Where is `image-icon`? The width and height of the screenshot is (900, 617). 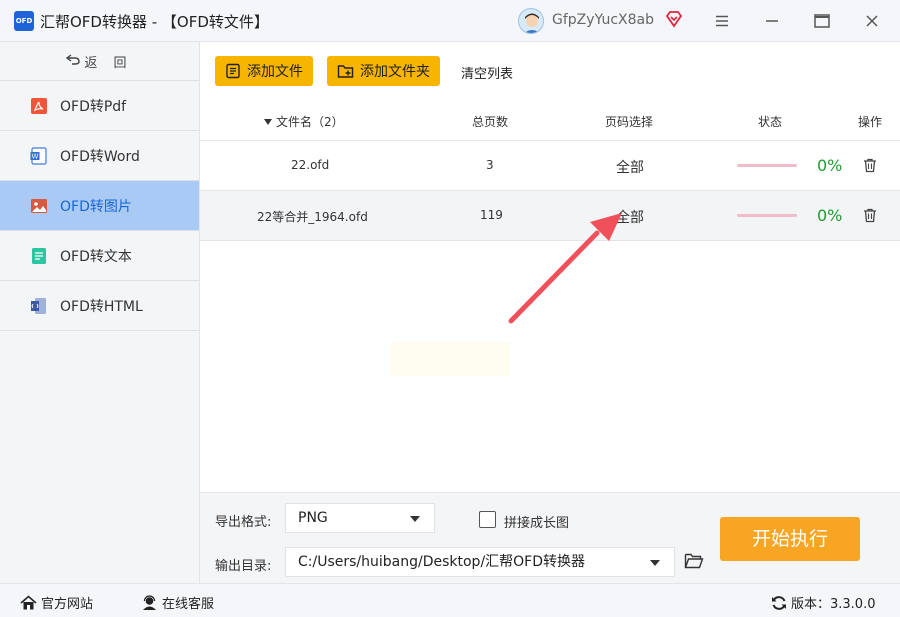 image-icon is located at coordinates (39, 206).